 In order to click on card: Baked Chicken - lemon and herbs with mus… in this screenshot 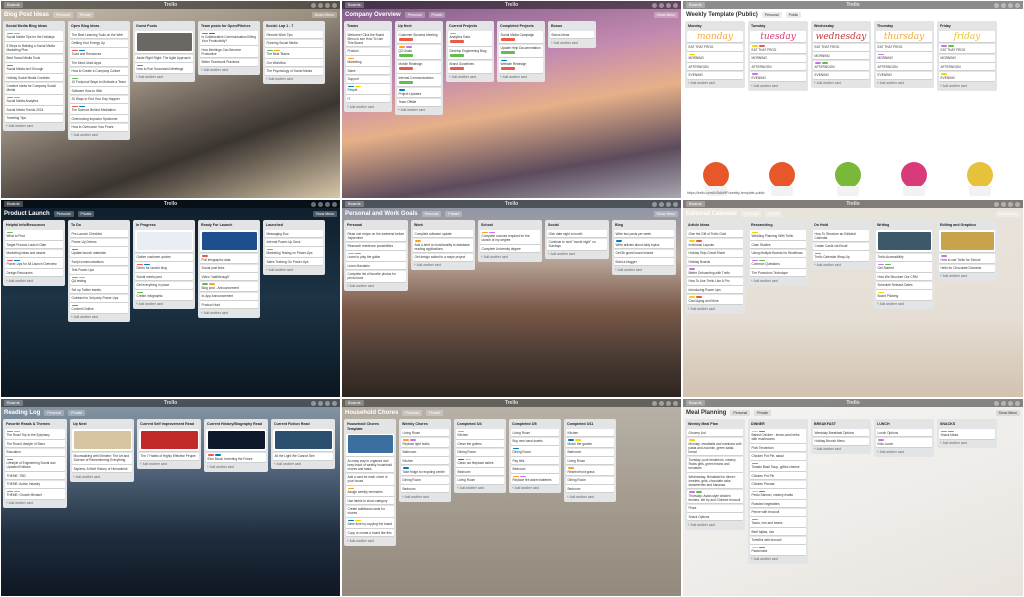, I will do `click(778, 436)`.